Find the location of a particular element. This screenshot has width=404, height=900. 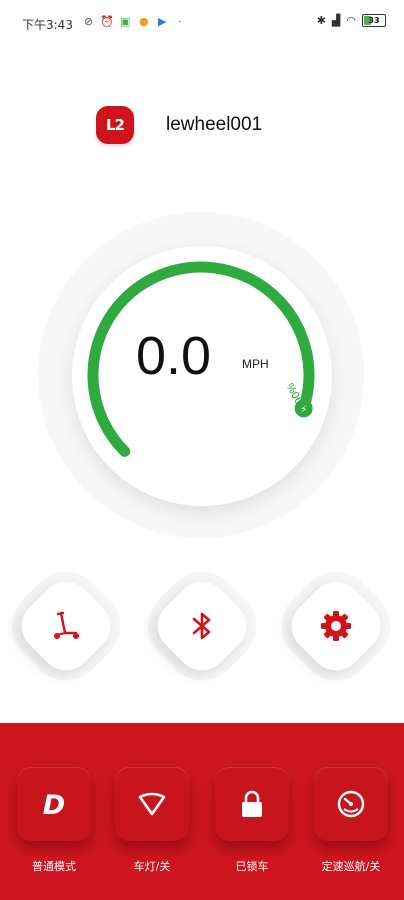

bluetooth-icon is located at coordinates (201, 626).